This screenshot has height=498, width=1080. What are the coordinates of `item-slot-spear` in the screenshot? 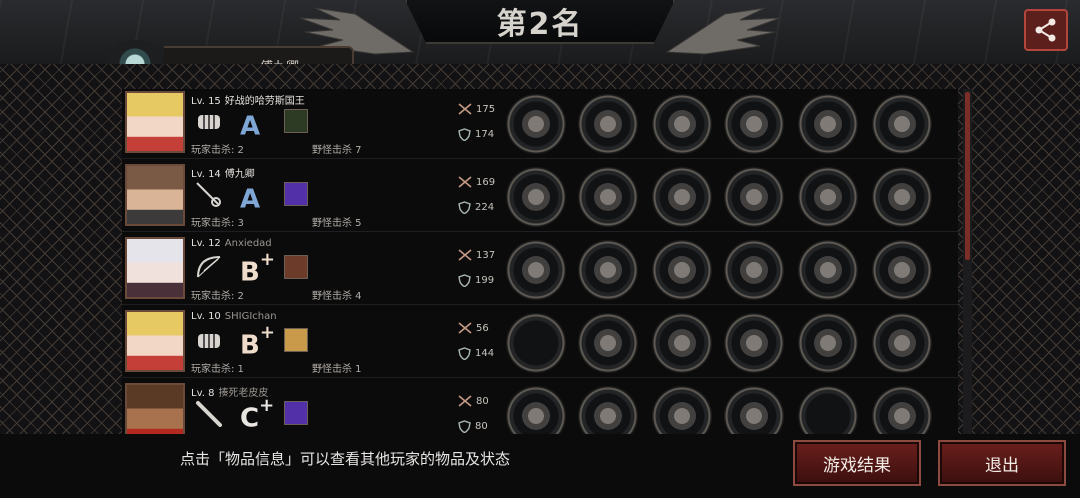 It's located at (536, 197).